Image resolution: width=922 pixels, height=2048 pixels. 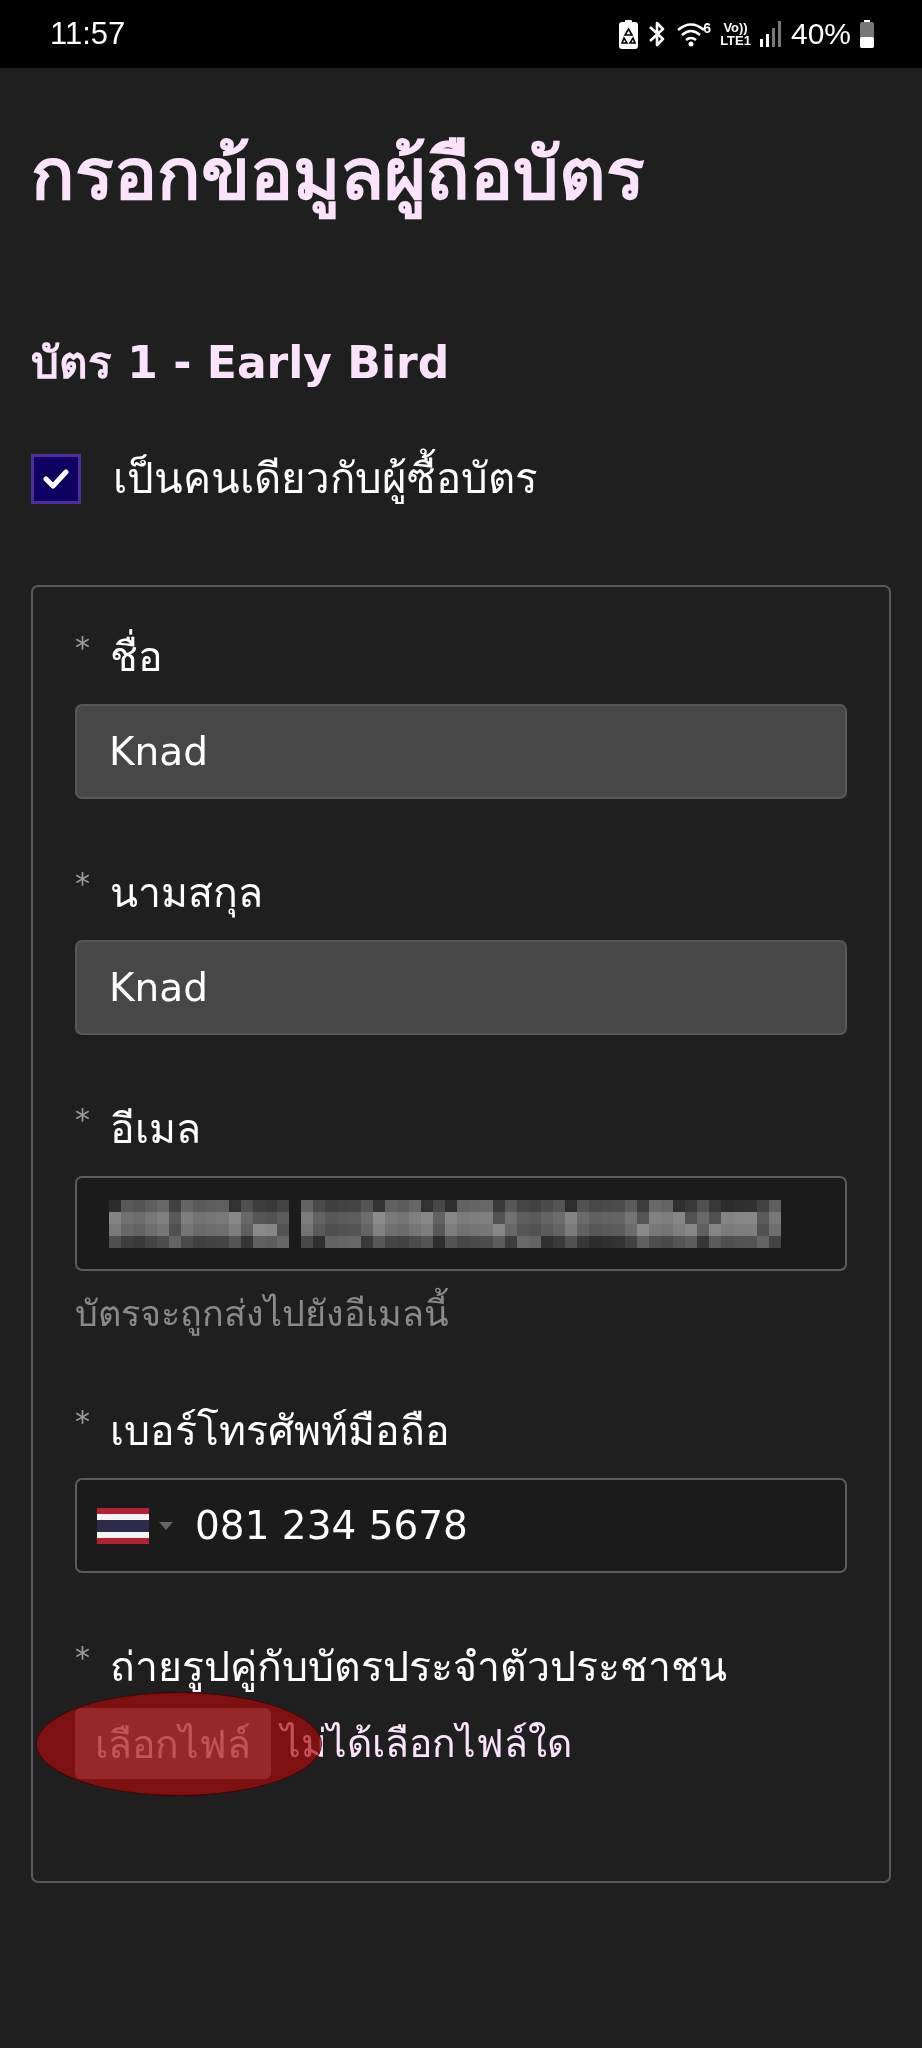 I want to click on field-label: ถ่ายรูปคู่กับบัตรประจำตัวประชาชน, so click(x=418, y=1667).